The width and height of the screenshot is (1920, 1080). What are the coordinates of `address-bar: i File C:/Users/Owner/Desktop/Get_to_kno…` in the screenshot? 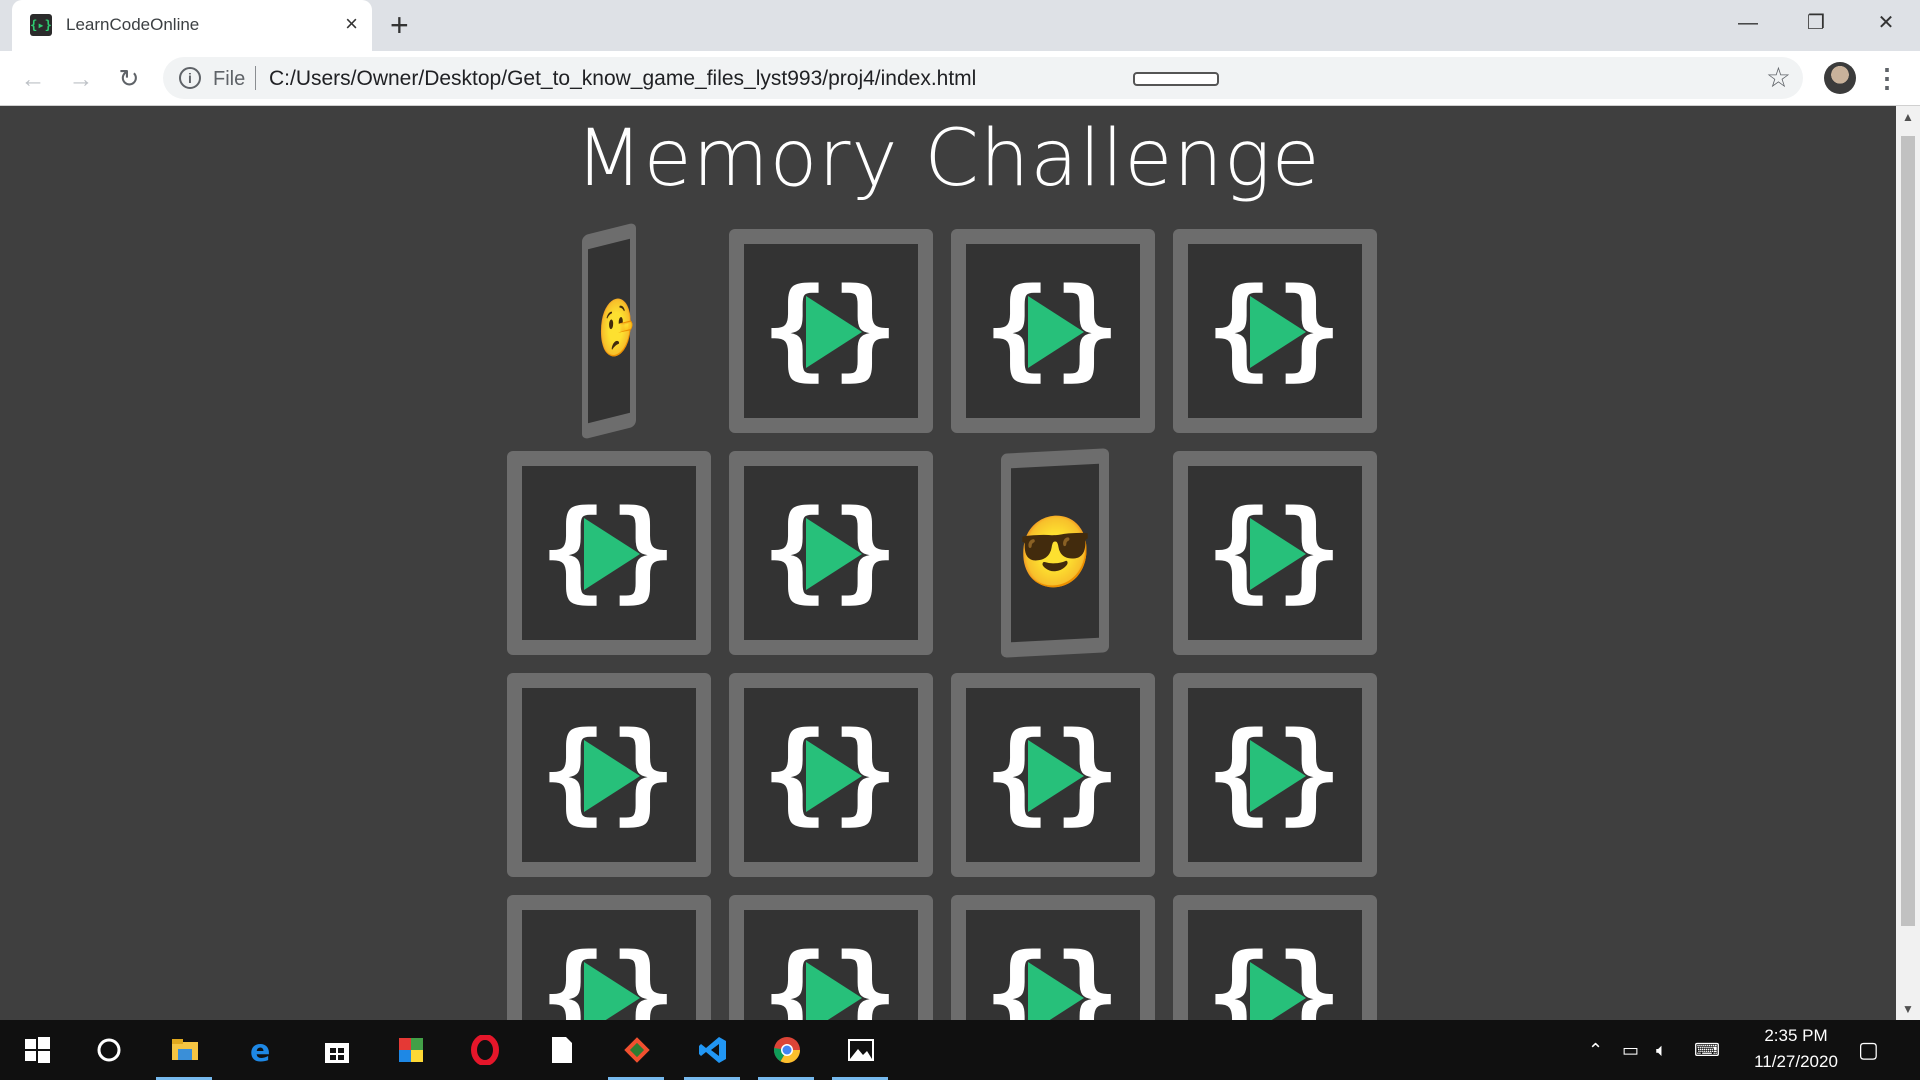 It's located at (983, 78).